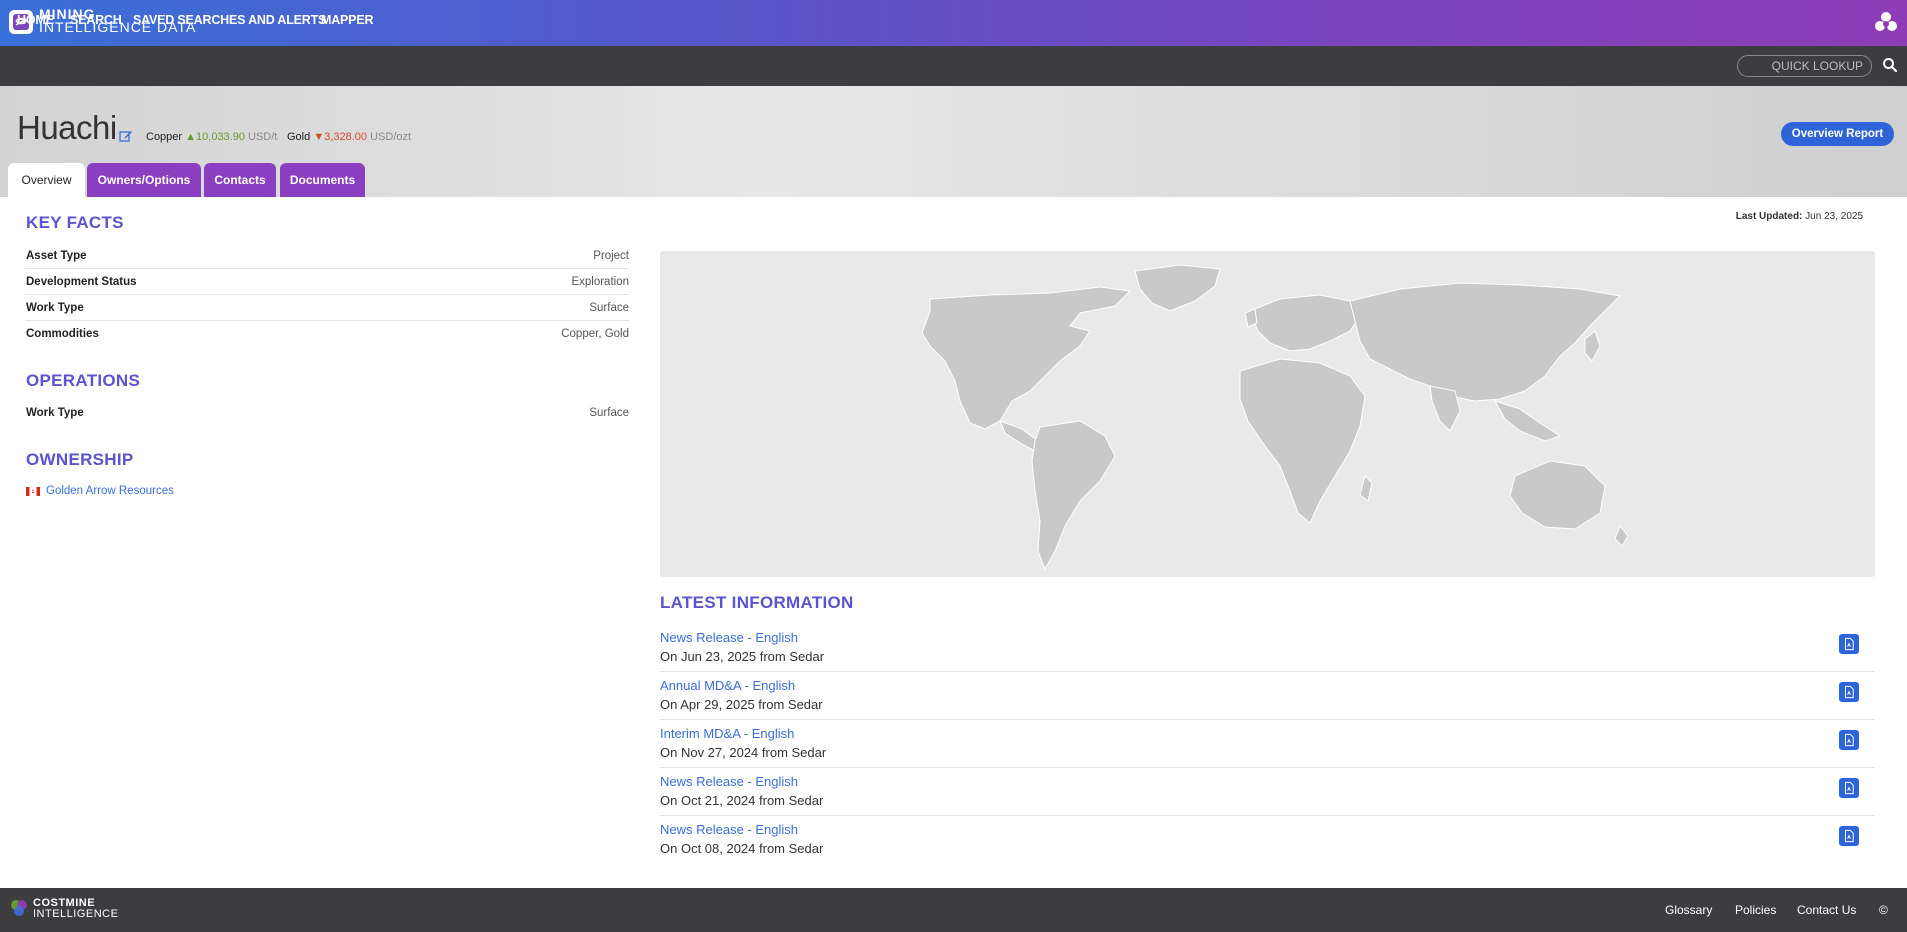  What do you see at coordinates (953, 66) in the screenshot?
I see `main-nav` at bounding box center [953, 66].